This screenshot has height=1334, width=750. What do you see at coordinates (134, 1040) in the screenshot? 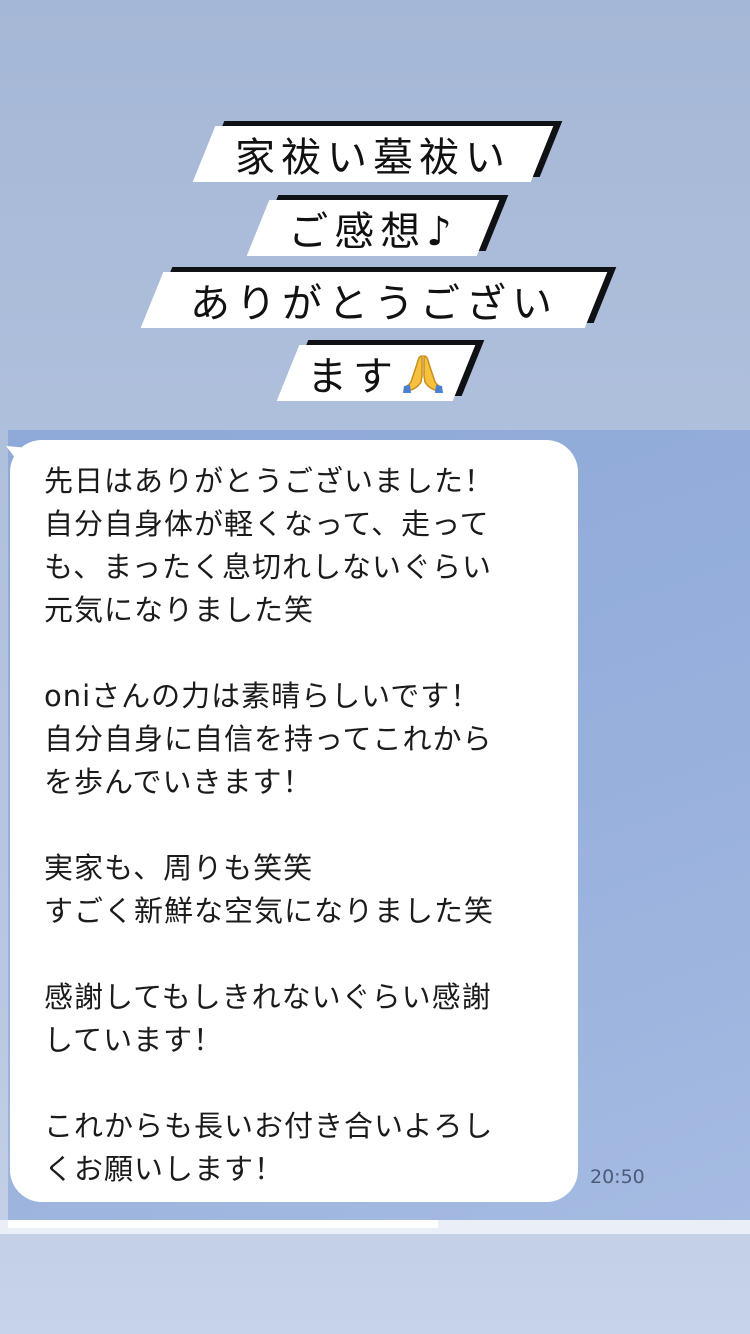
I see `message-line: しています！` at bounding box center [134, 1040].